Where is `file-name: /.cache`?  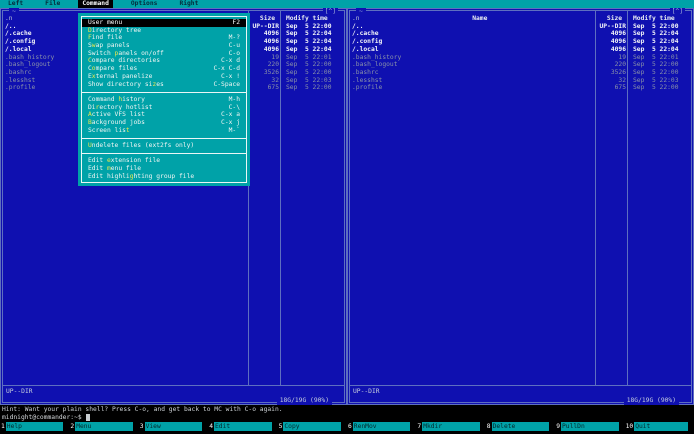
file-name: /.cache is located at coordinates (365, 34).